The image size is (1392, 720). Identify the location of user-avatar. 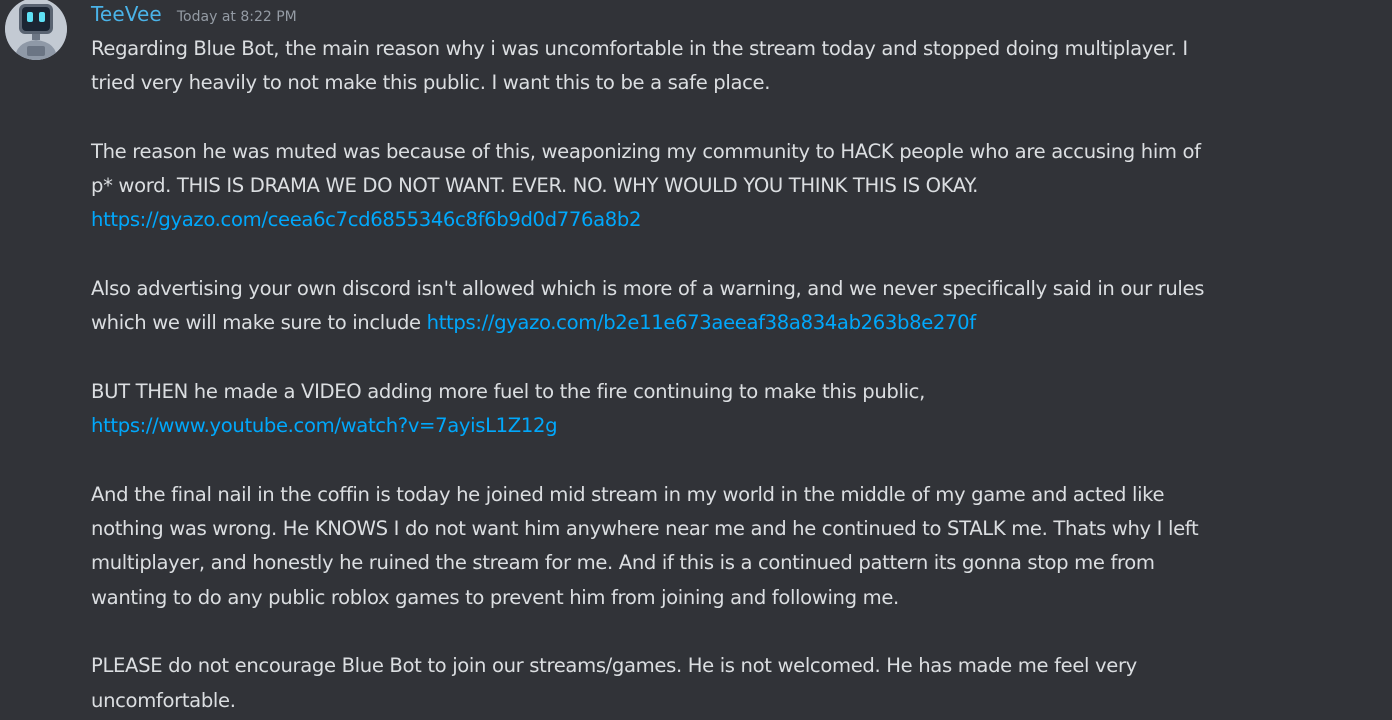
(36, 30).